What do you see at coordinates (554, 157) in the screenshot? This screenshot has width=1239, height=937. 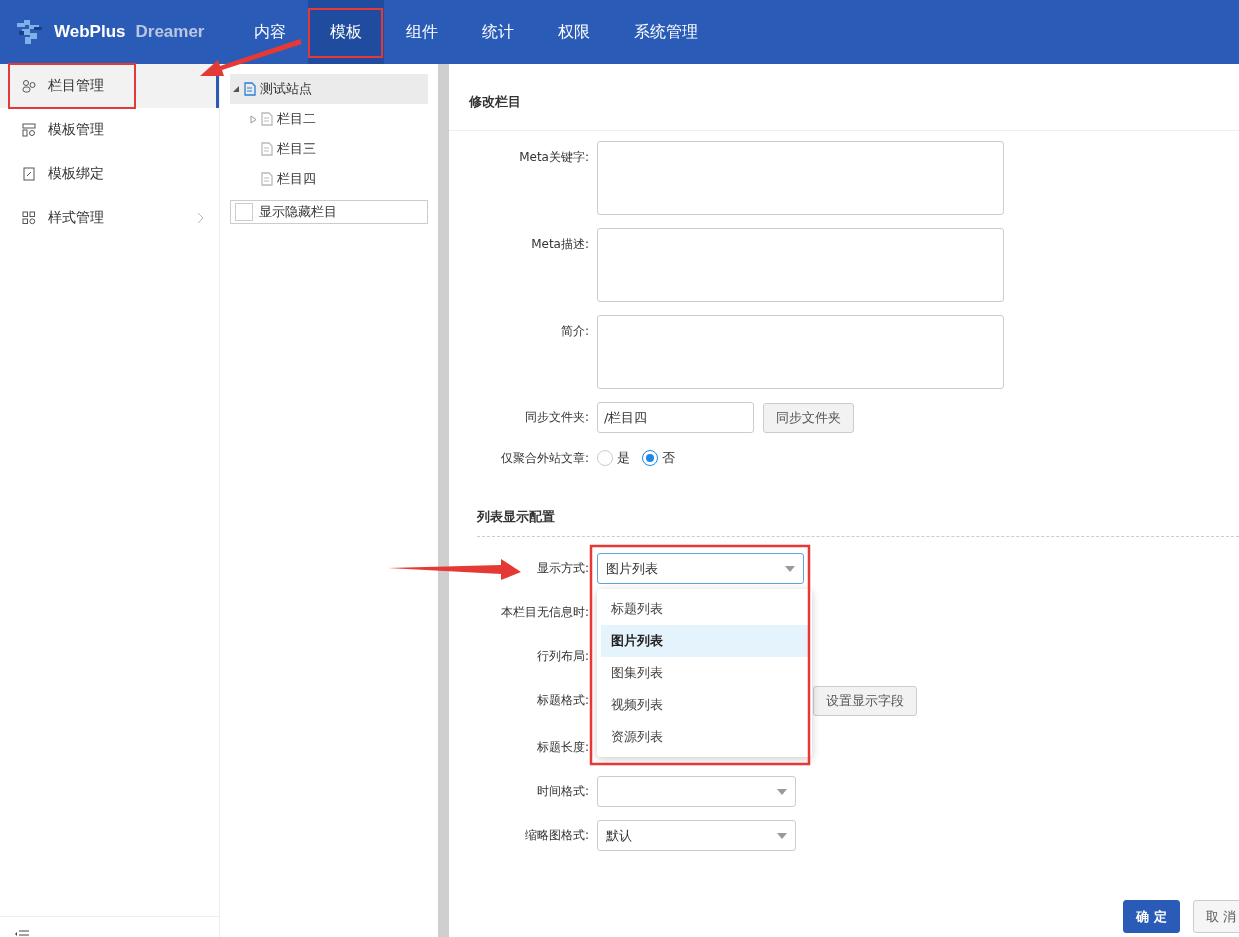 I see `field-label: Meta关键字:` at bounding box center [554, 157].